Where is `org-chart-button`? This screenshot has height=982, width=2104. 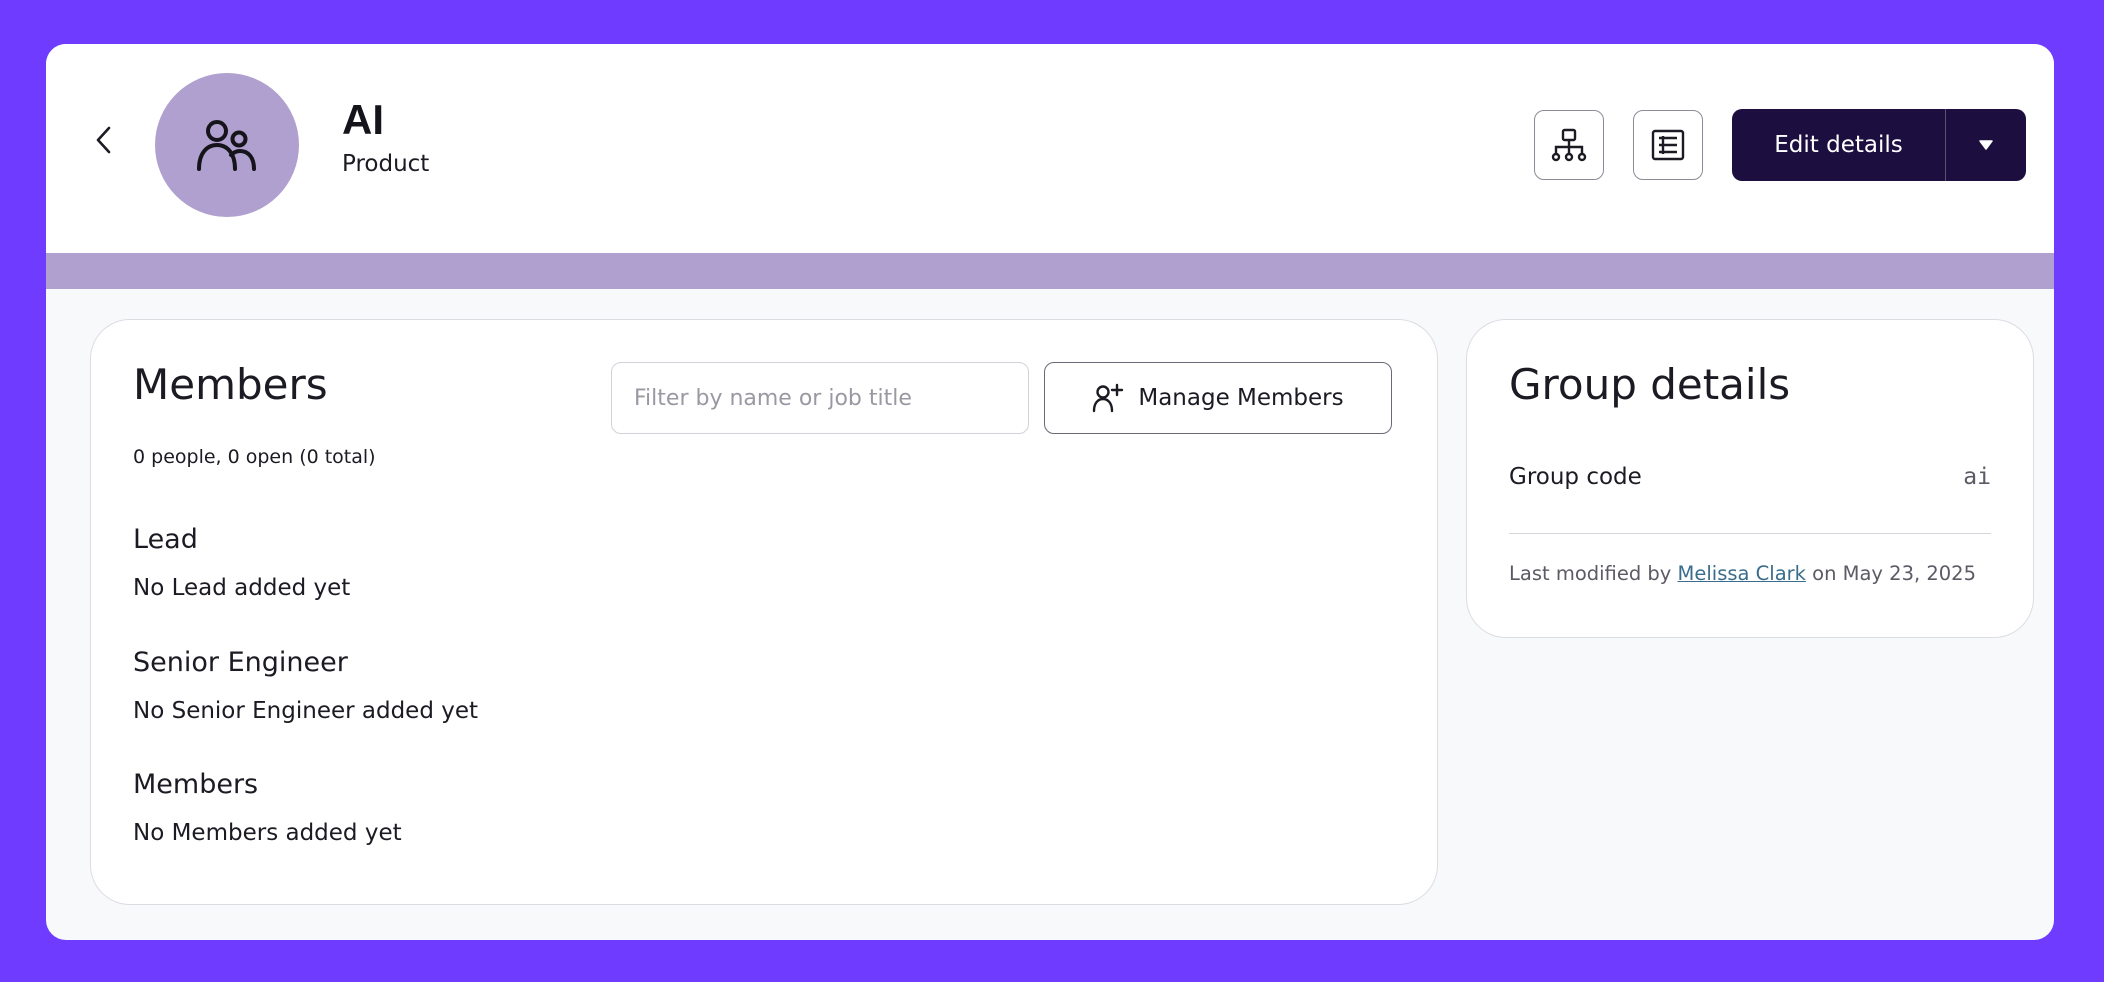
org-chart-button is located at coordinates (1569, 145).